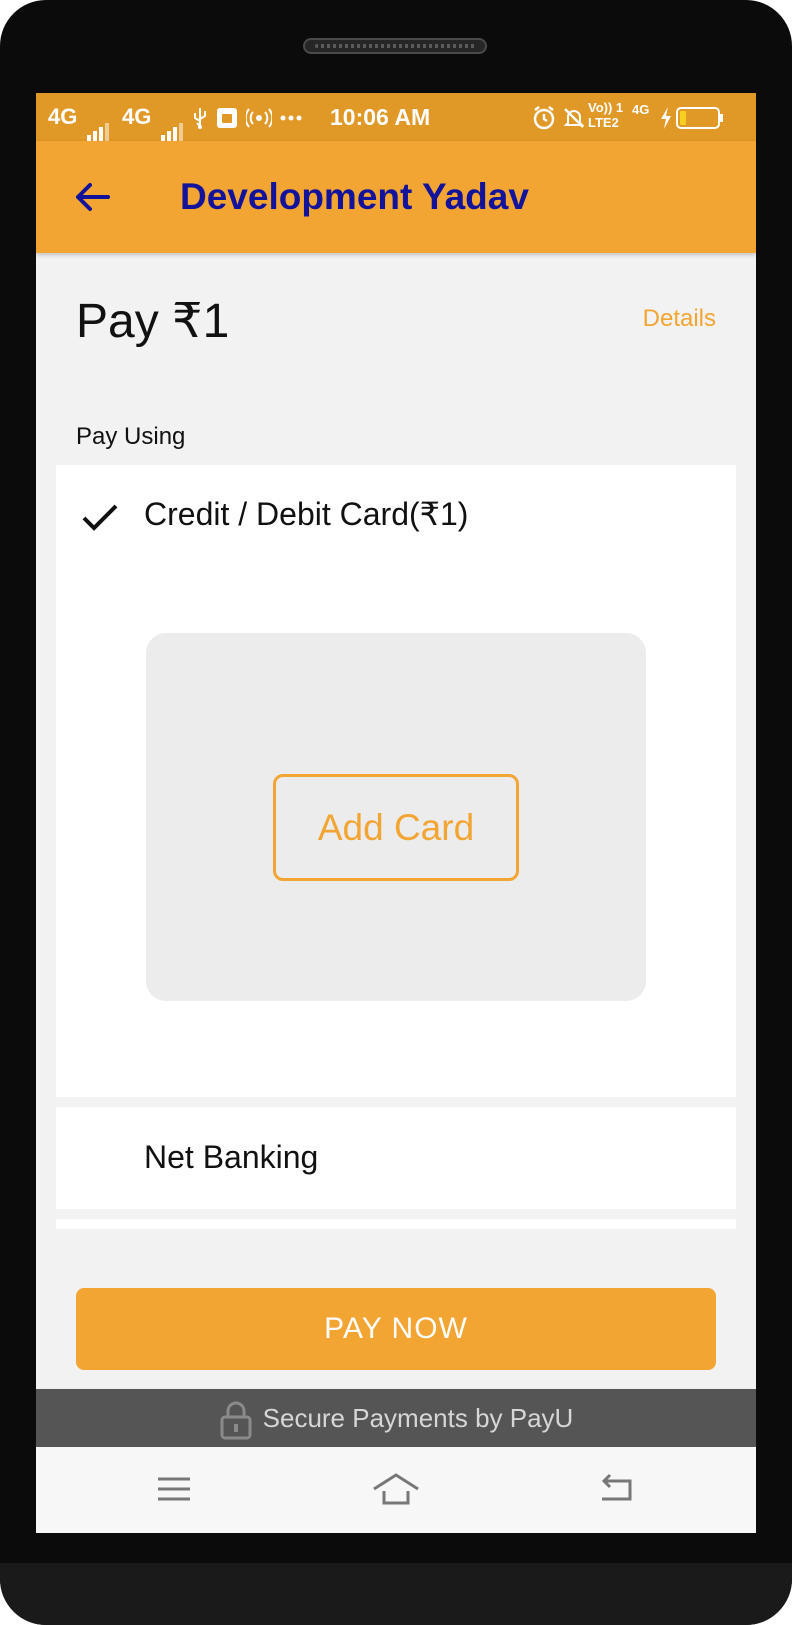 This screenshot has height=1625, width=792. Describe the element at coordinates (666, 117) in the screenshot. I see `charging-icon` at that location.